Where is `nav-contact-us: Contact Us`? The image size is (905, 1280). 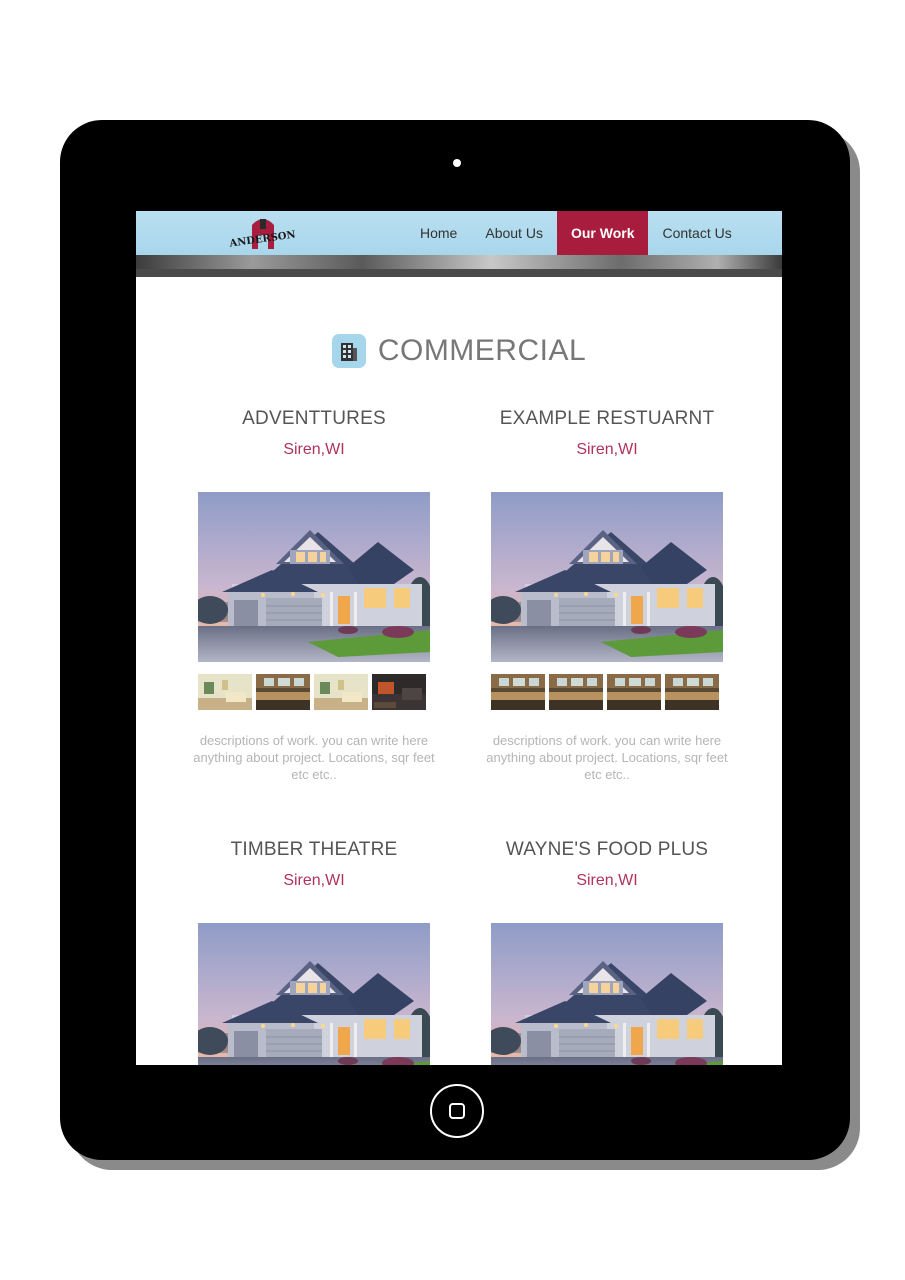 nav-contact-us: Contact Us is located at coordinates (696, 233).